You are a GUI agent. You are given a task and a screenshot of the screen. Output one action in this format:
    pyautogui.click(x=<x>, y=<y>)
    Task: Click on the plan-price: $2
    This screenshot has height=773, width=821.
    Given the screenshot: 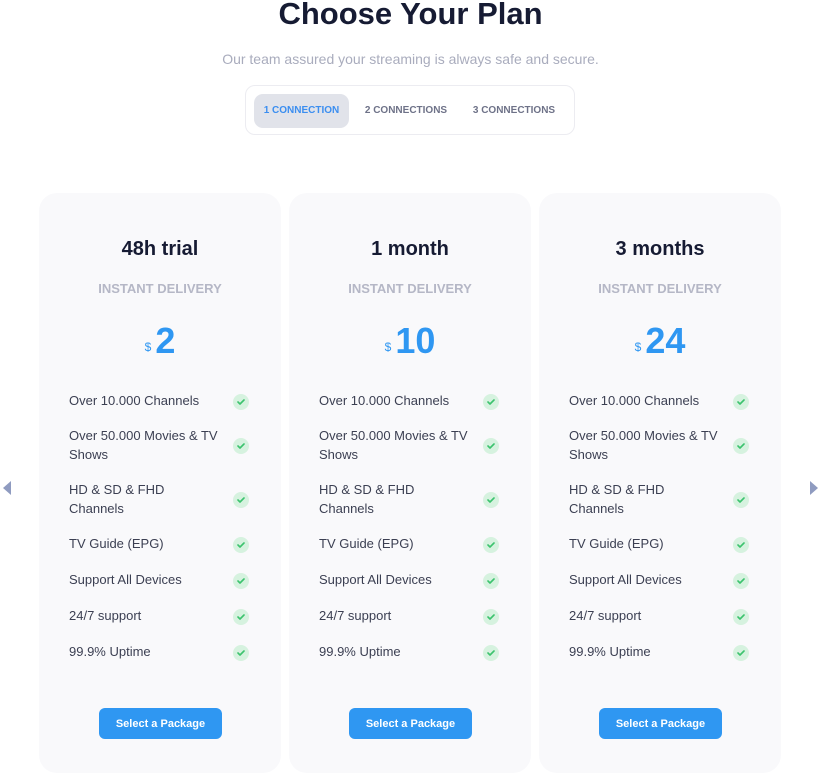 What is the action you would take?
    pyautogui.click(x=160, y=341)
    